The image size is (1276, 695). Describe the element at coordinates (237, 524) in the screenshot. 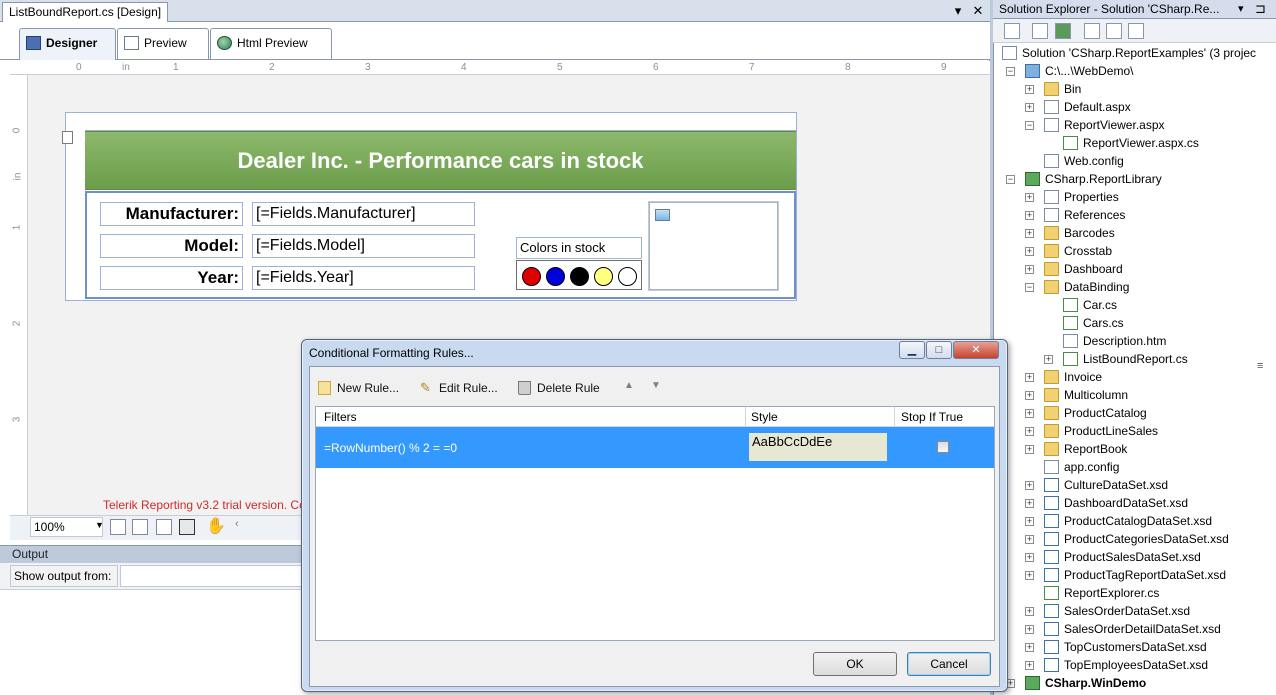

I see `scroll-left-icon: ‹` at that location.